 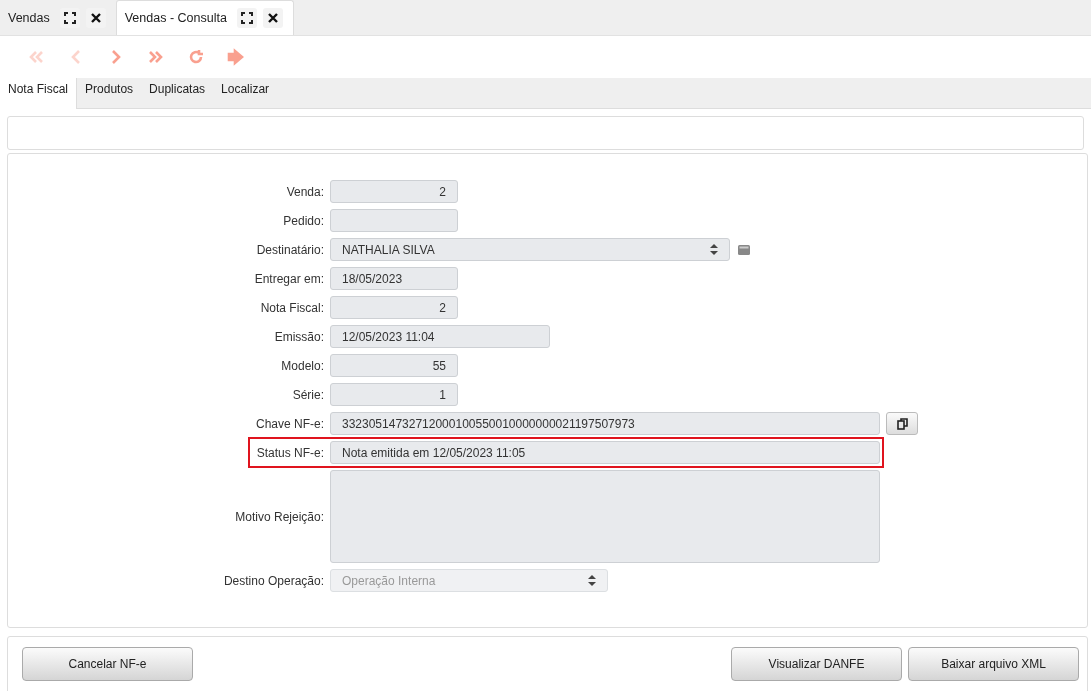 I want to click on field-label: Pedido:, so click(x=303, y=220).